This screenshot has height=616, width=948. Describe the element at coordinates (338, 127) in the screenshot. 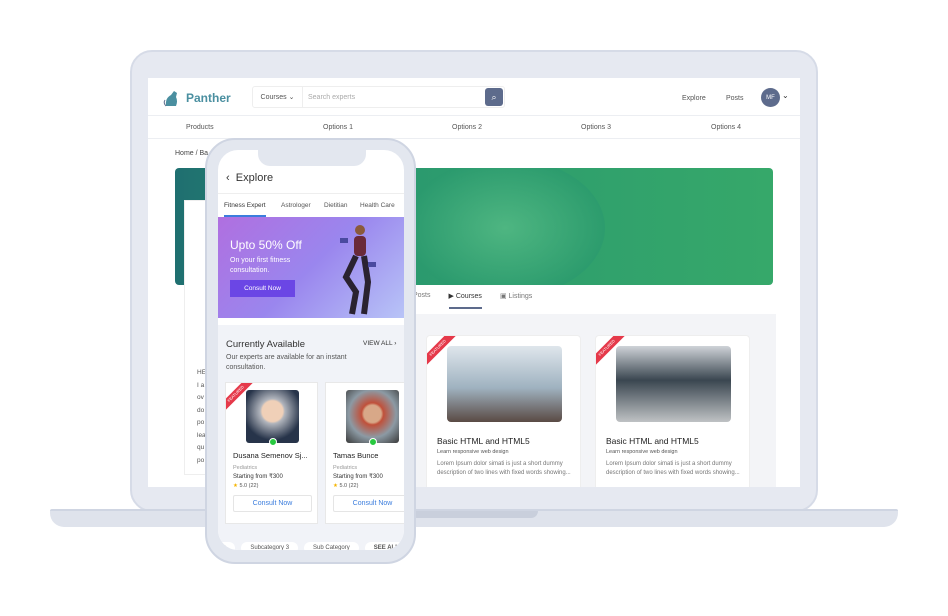

I see `menu-options-1: Options 1` at that location.